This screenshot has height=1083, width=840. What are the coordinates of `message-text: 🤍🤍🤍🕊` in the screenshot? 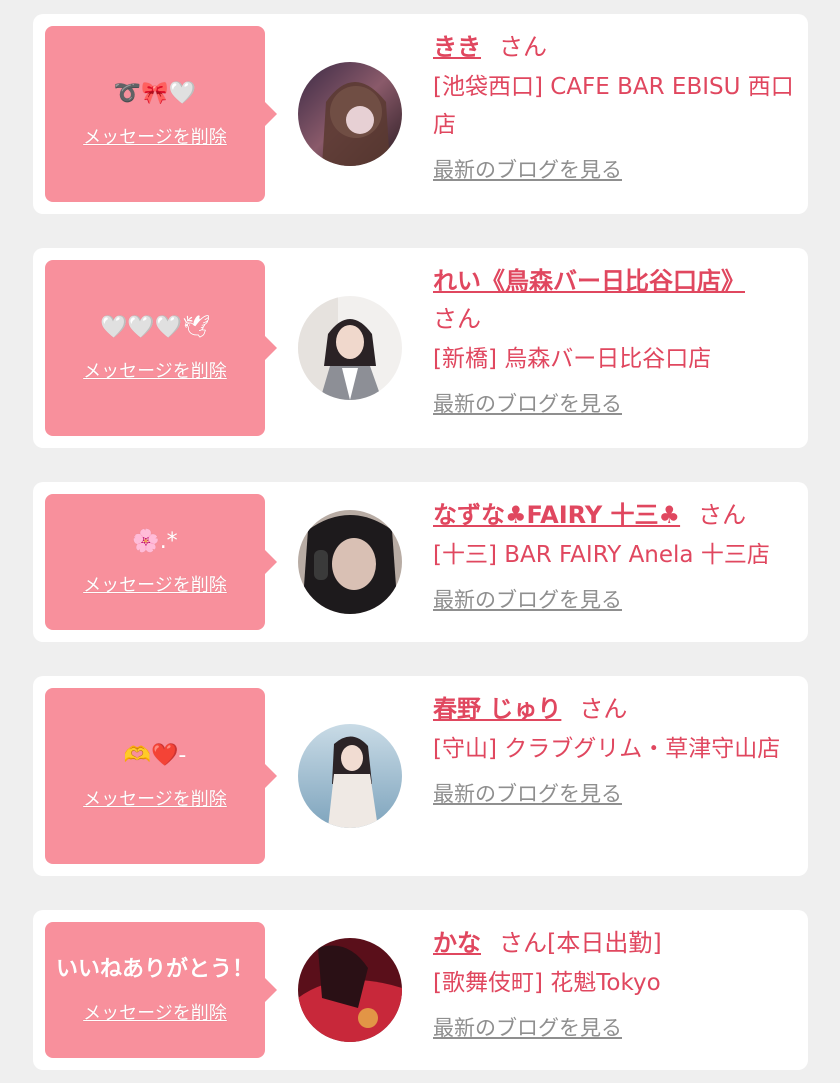 It's located at (155, 327).